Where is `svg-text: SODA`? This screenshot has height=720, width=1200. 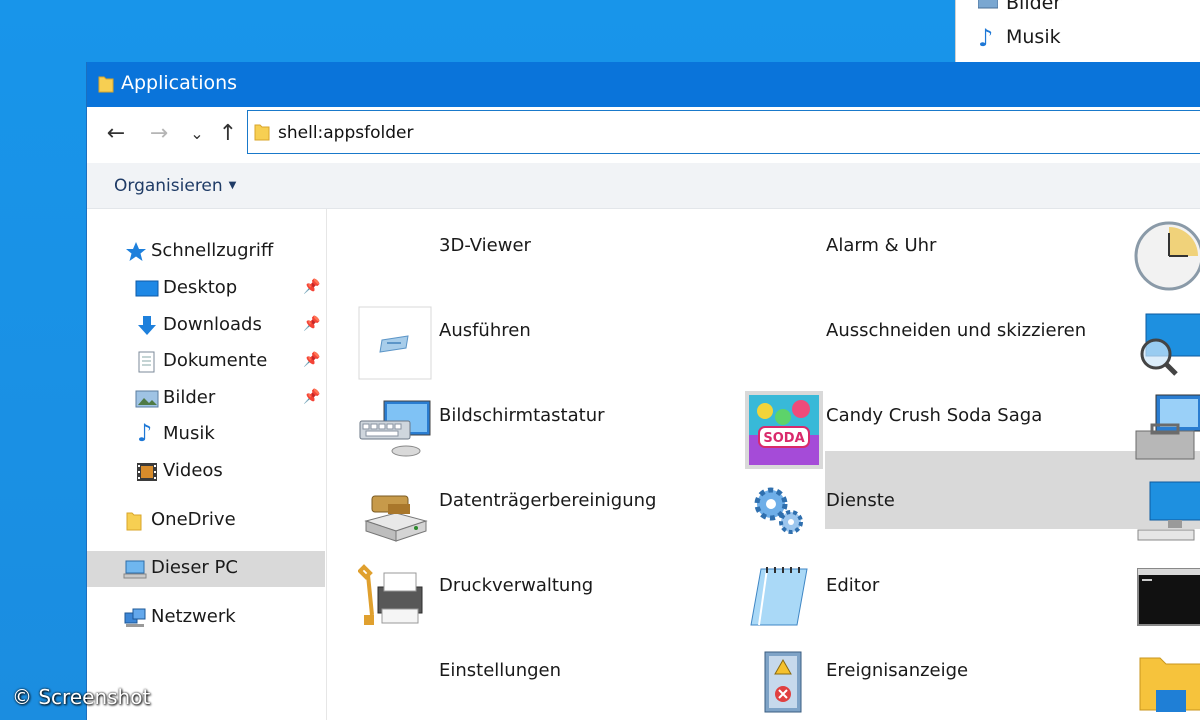 svg-text: SODA is located at coordinates (783, 438).